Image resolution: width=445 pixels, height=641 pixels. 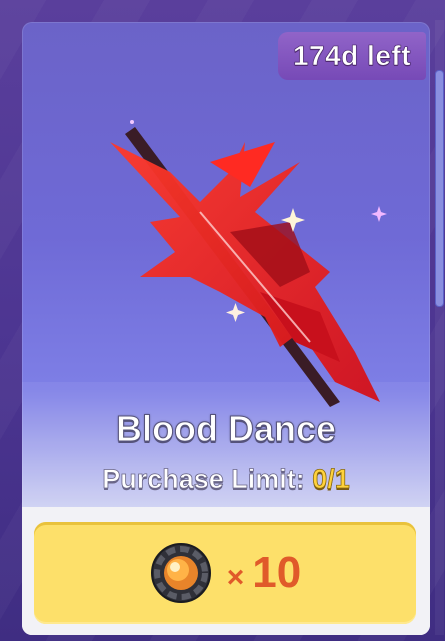 What do you see at coordinates (331, 479) in the screenshot?
I see `purchase-limit-count: 0/1` at bounding box center [331, 479].